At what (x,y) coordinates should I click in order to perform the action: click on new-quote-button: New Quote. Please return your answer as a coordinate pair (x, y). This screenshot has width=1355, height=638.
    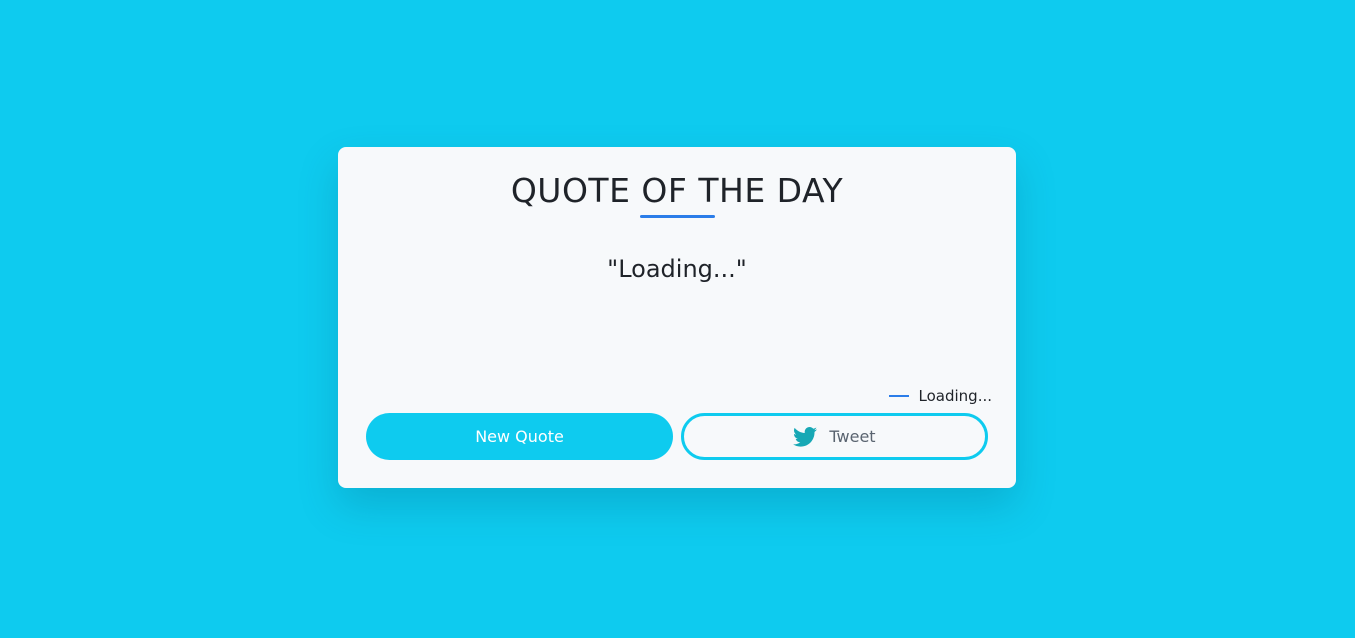
    Looking at the image, I should click on (519, 436).